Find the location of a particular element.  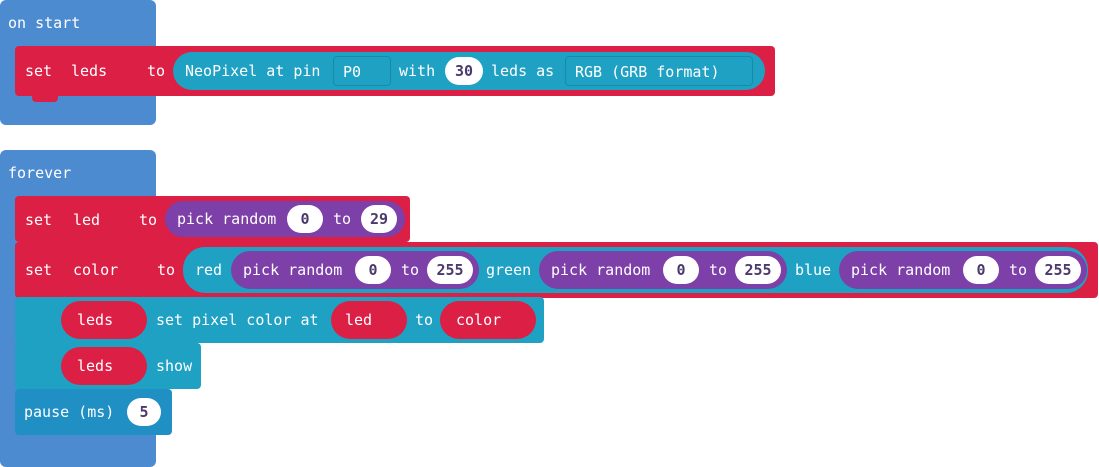

blue-min-input: 0 is located at coordinates (981, 270).